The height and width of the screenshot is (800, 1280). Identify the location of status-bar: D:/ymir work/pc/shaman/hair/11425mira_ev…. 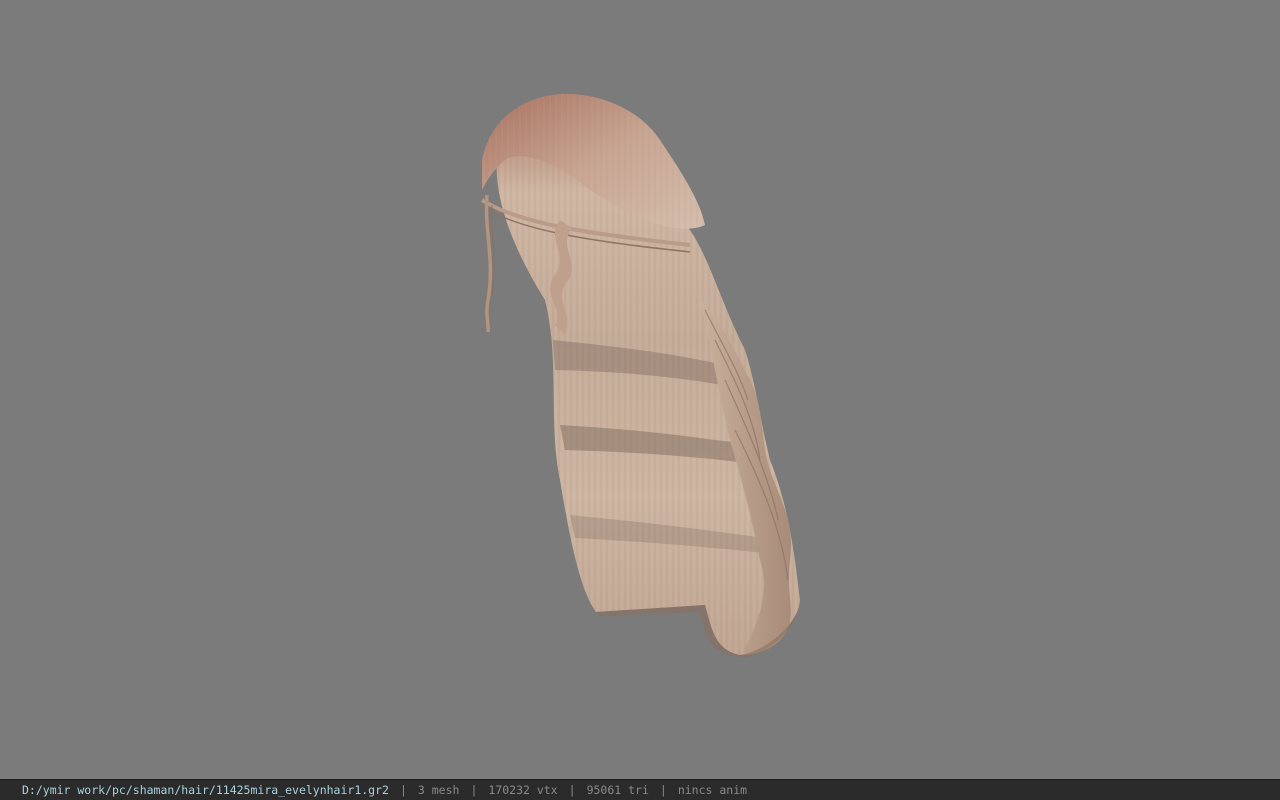
(640, 789).